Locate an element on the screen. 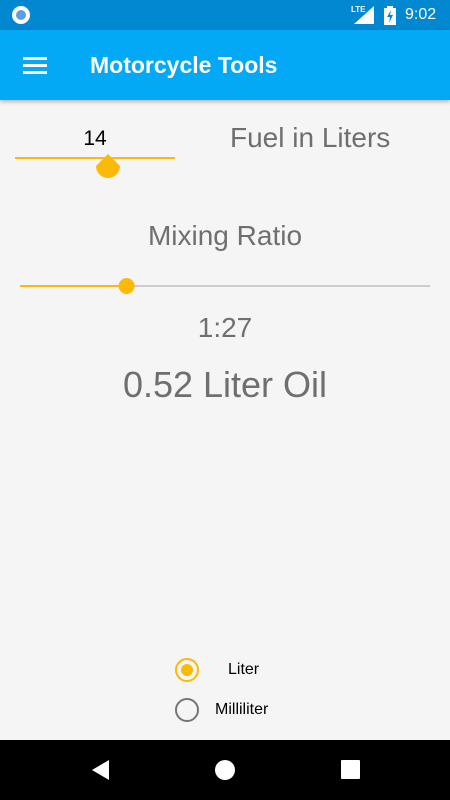 This screenshot has height=800, width=450. signal-icon is located at coordinates (364, 15).